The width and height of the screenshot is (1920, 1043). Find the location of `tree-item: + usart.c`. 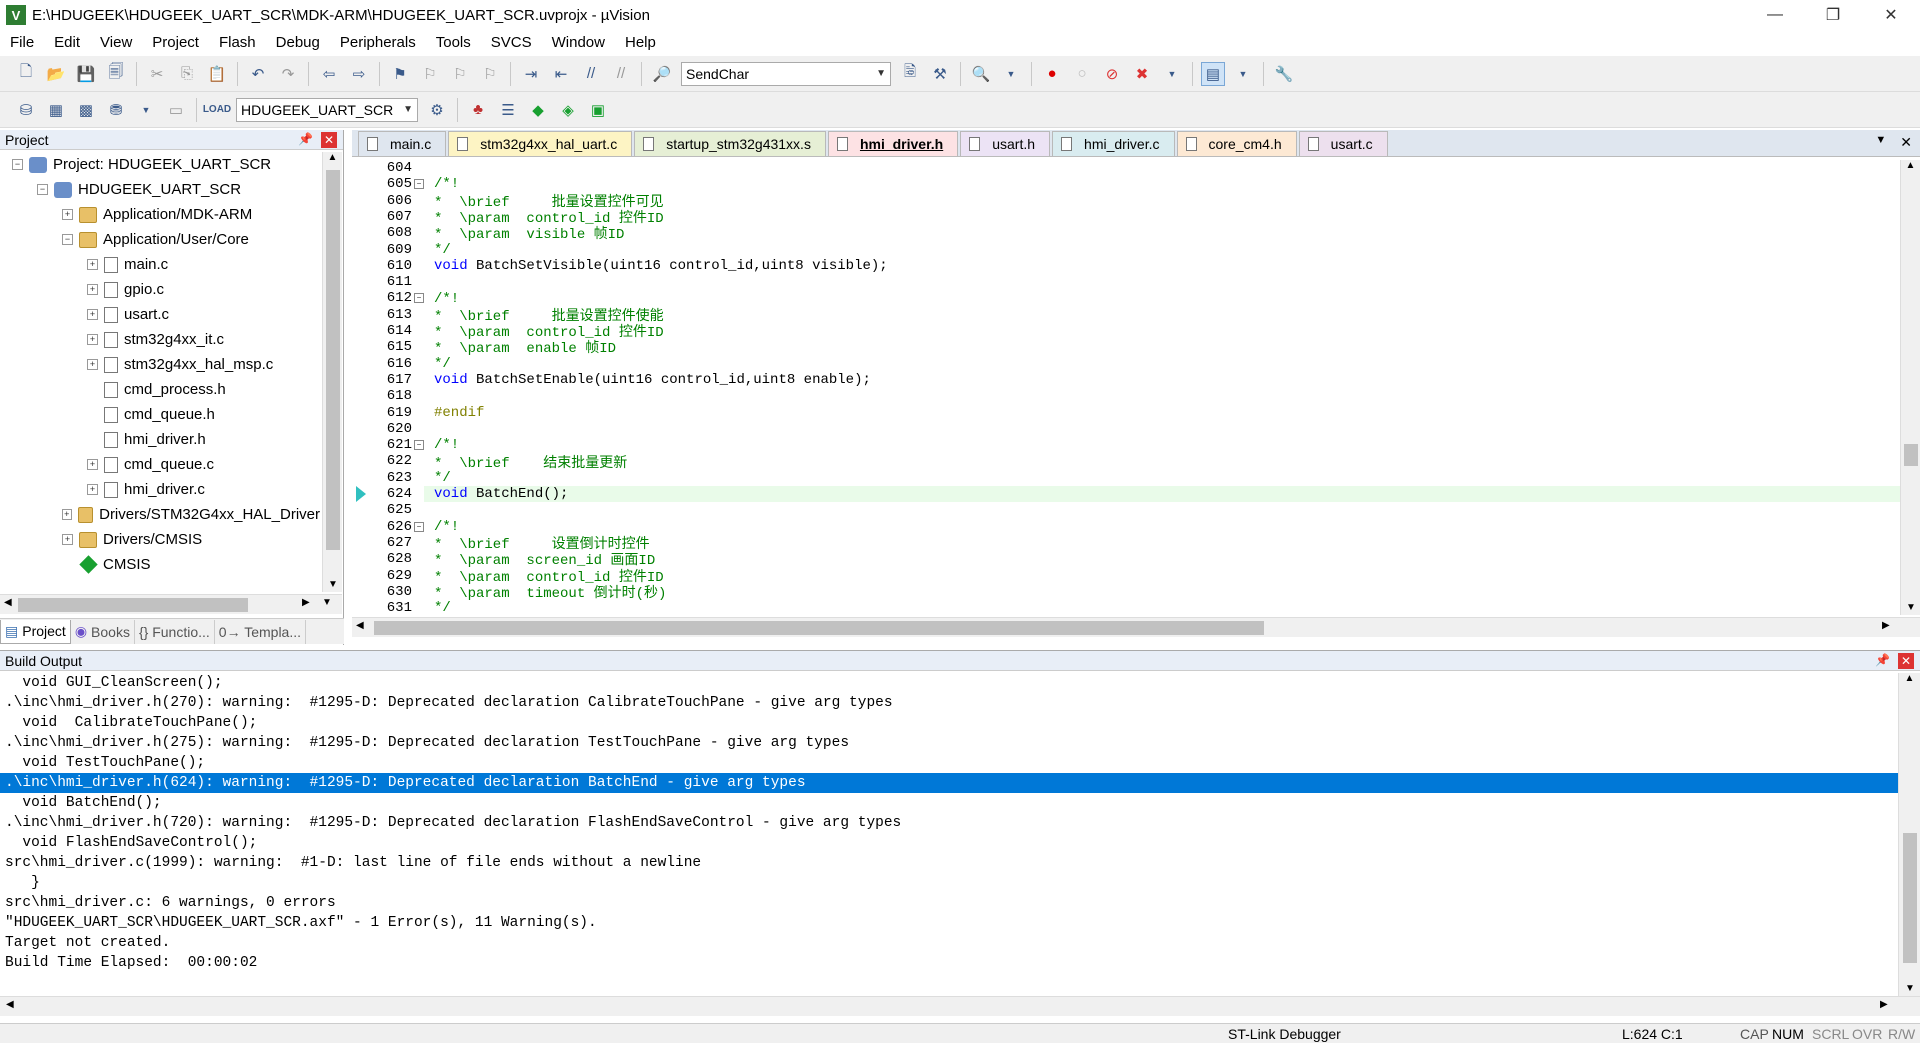

tree-item: + usart.c is located at coordinates (160, 314).